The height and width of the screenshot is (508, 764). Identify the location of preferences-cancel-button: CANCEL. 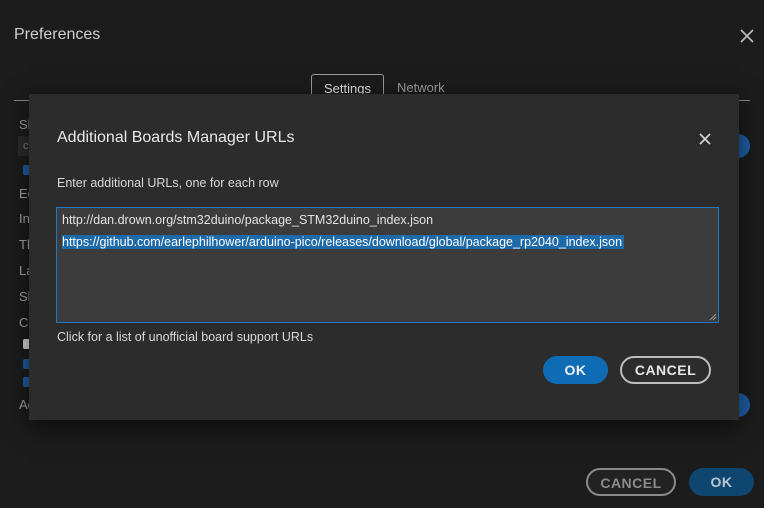
(631, 482).